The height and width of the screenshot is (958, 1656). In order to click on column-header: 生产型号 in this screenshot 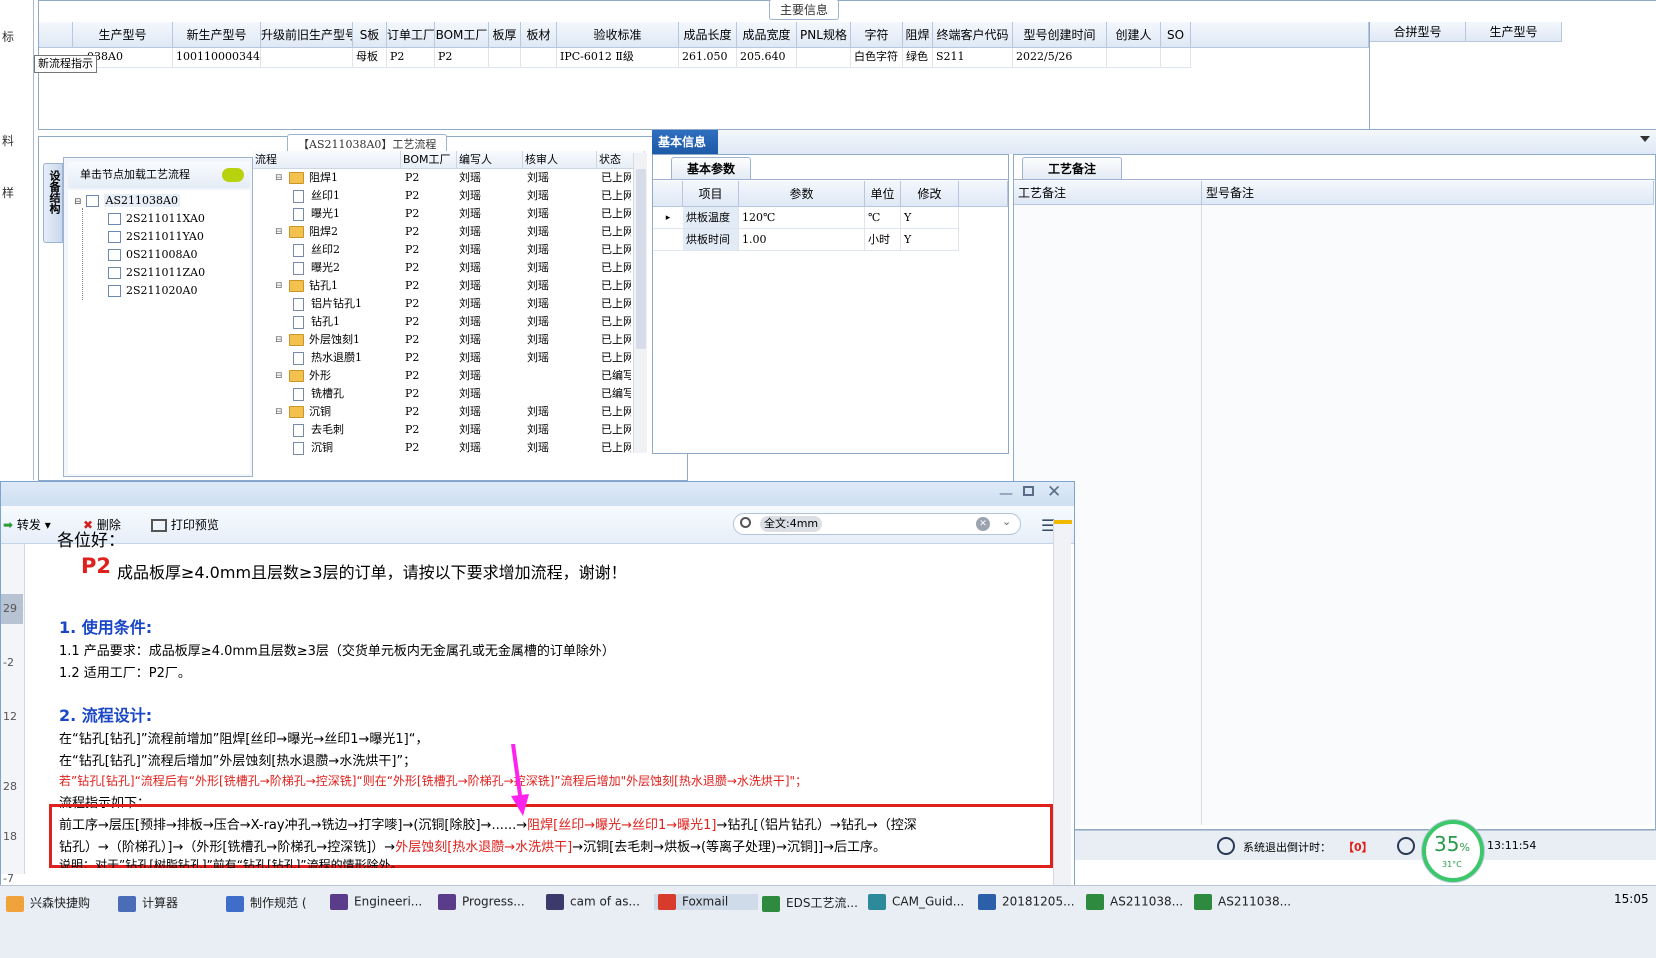, I will do `click(123, 35)`.